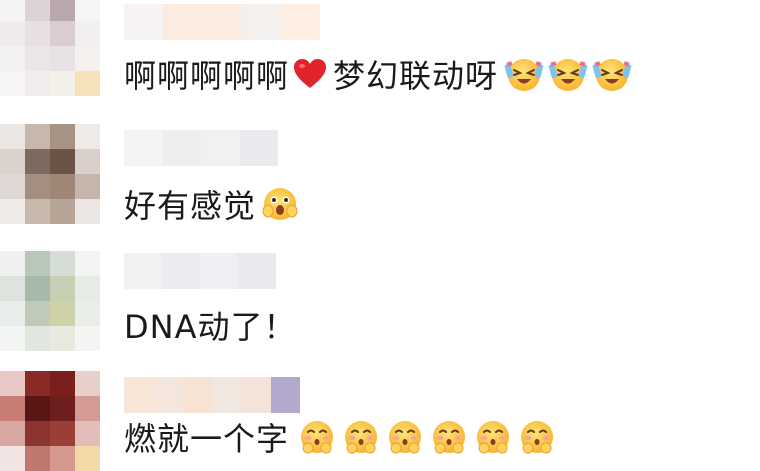 The width and height of the screenshot is (760, 471). What do you see at coordinates (416, 76) in the screenshot?
I see `comment-text-part: 梦幻联动呀` at bounding box center [416, 76].